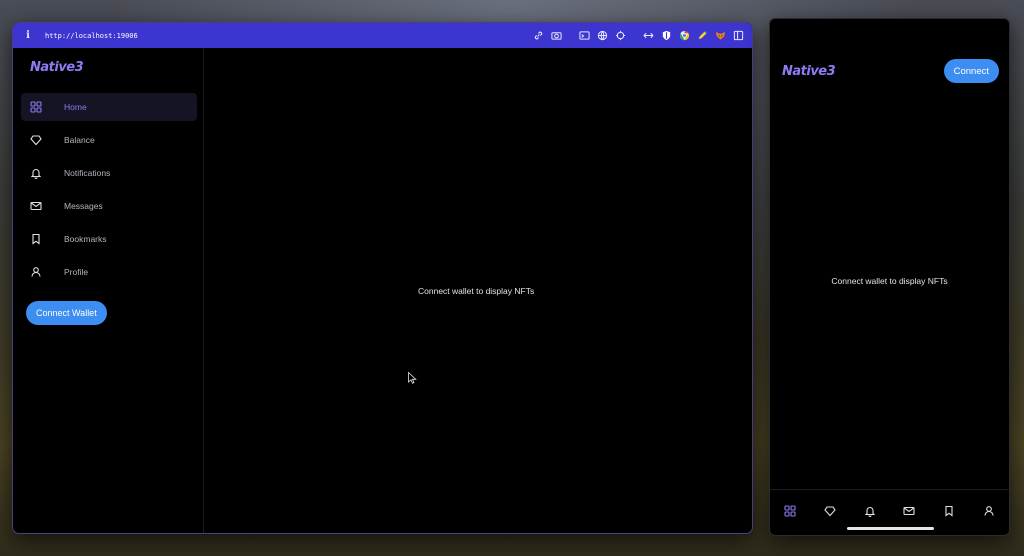 The image size is (1024, 556). I want to click on tab-profile, so click(989, 511).